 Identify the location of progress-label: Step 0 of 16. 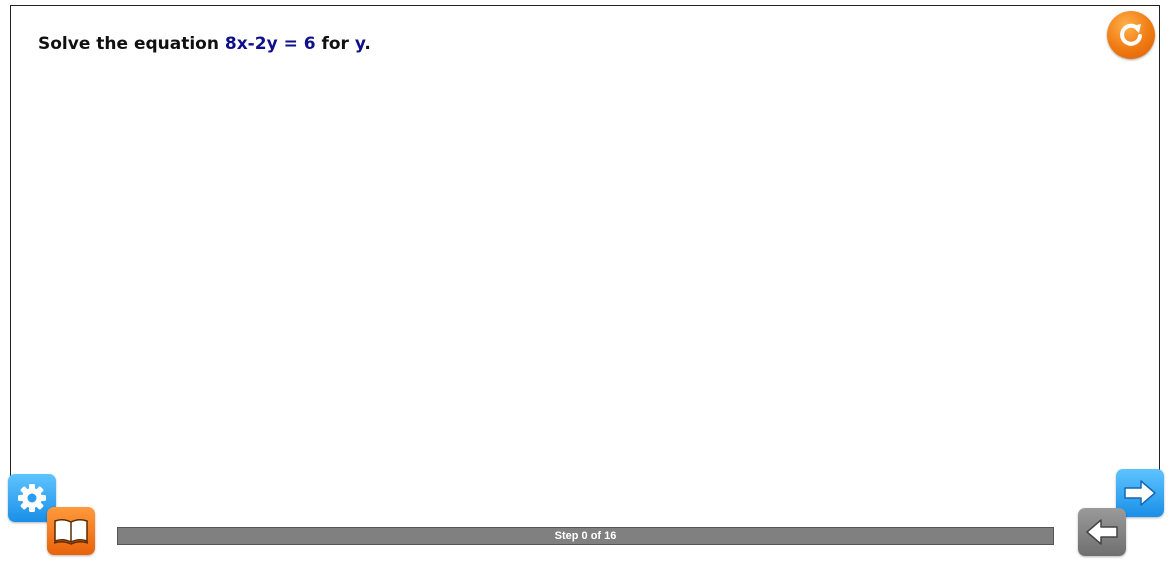
(585, 536).